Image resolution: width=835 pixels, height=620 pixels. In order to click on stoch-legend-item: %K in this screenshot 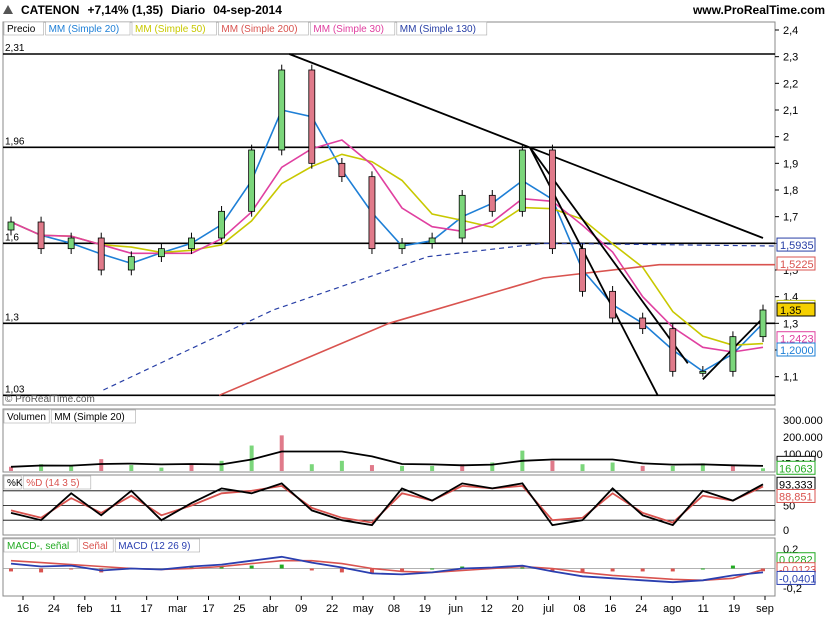, I will do `click(15, 483)`.